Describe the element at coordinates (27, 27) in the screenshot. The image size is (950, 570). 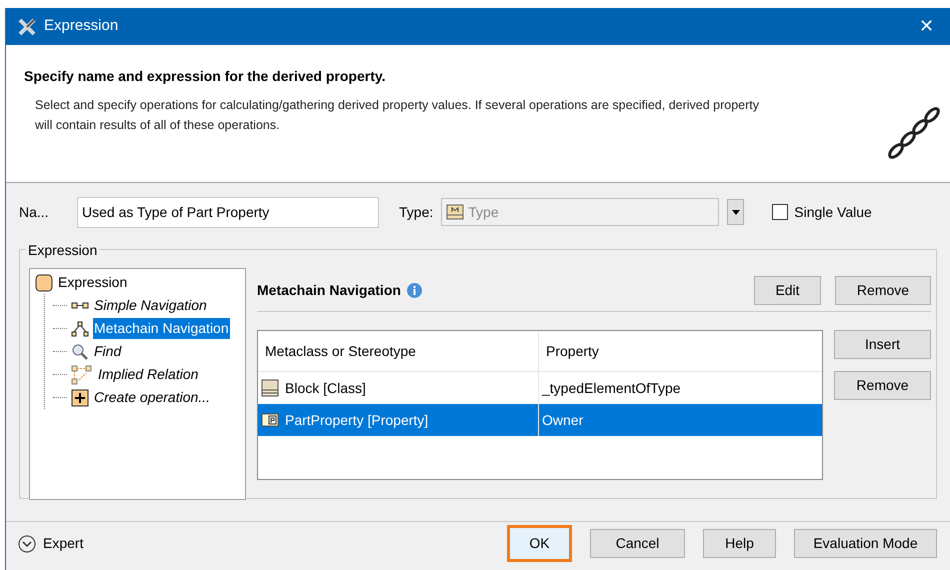
I see `app-logo-icon` at that location.